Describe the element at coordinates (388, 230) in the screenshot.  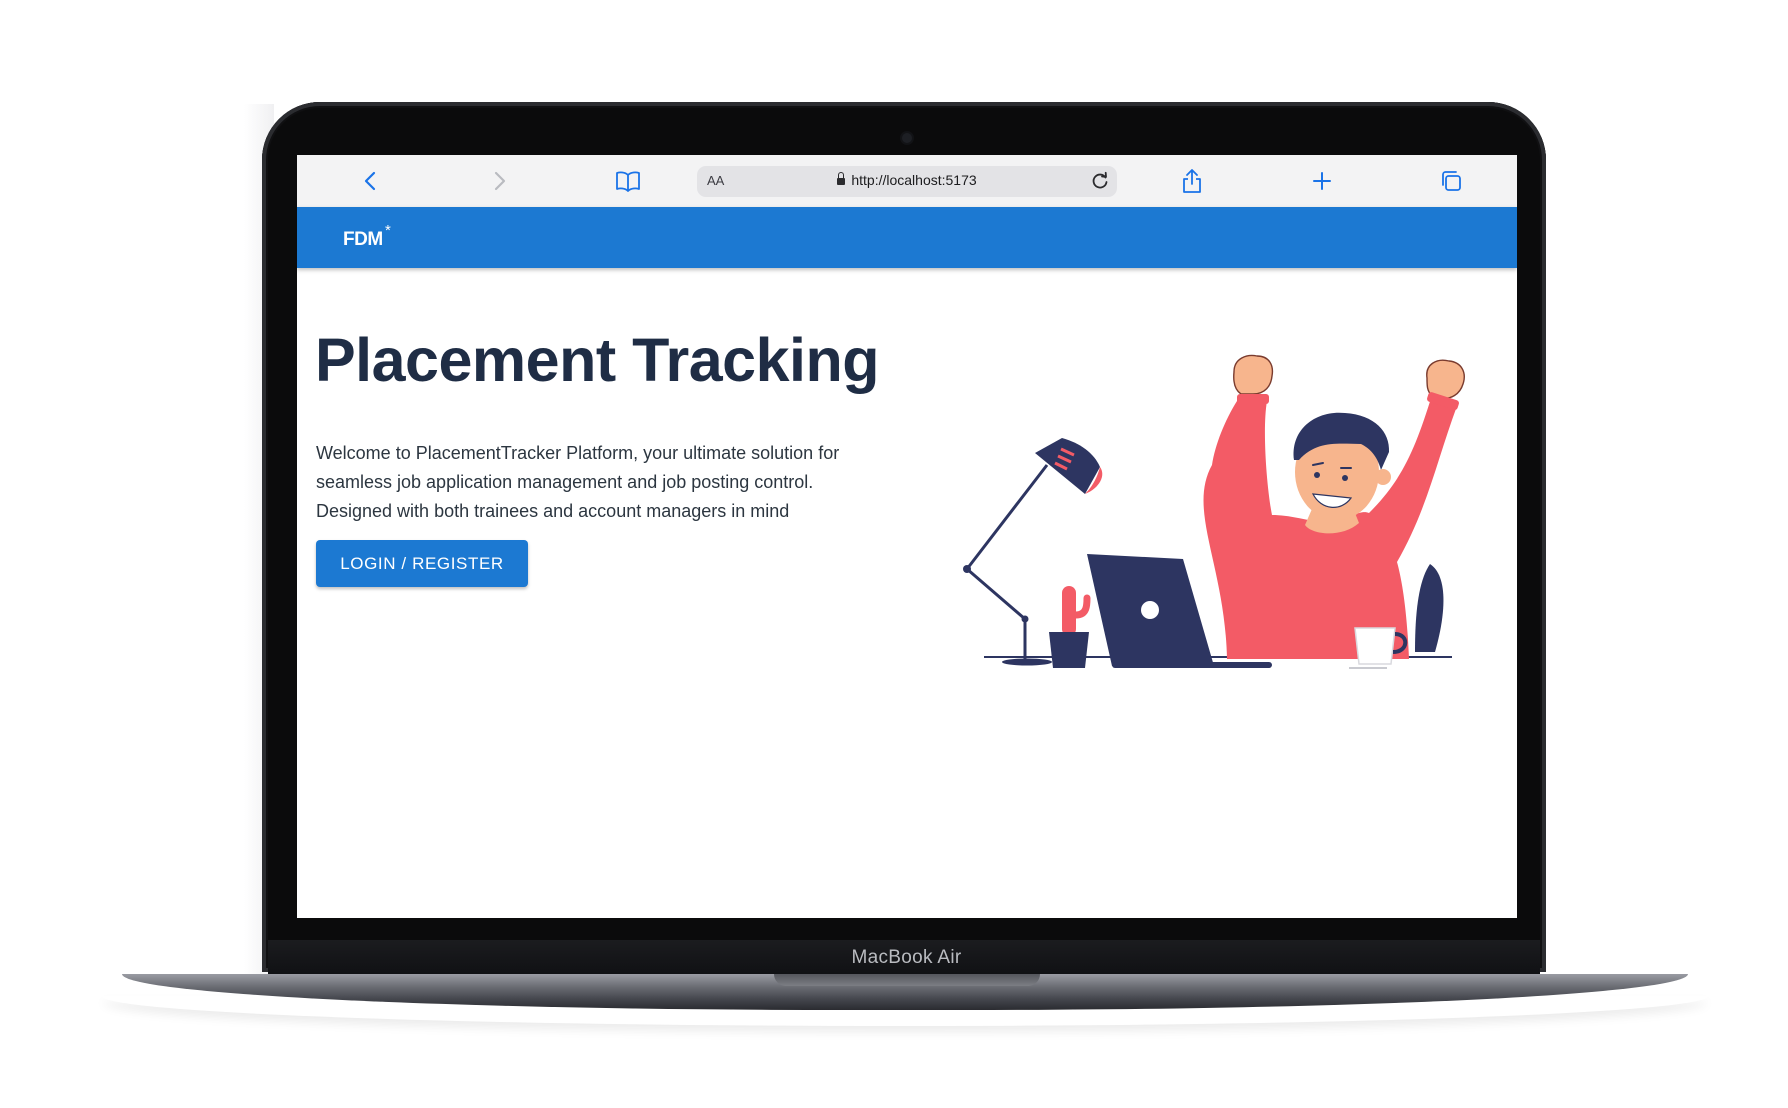
I see `logo-star-icon: *` at that location.